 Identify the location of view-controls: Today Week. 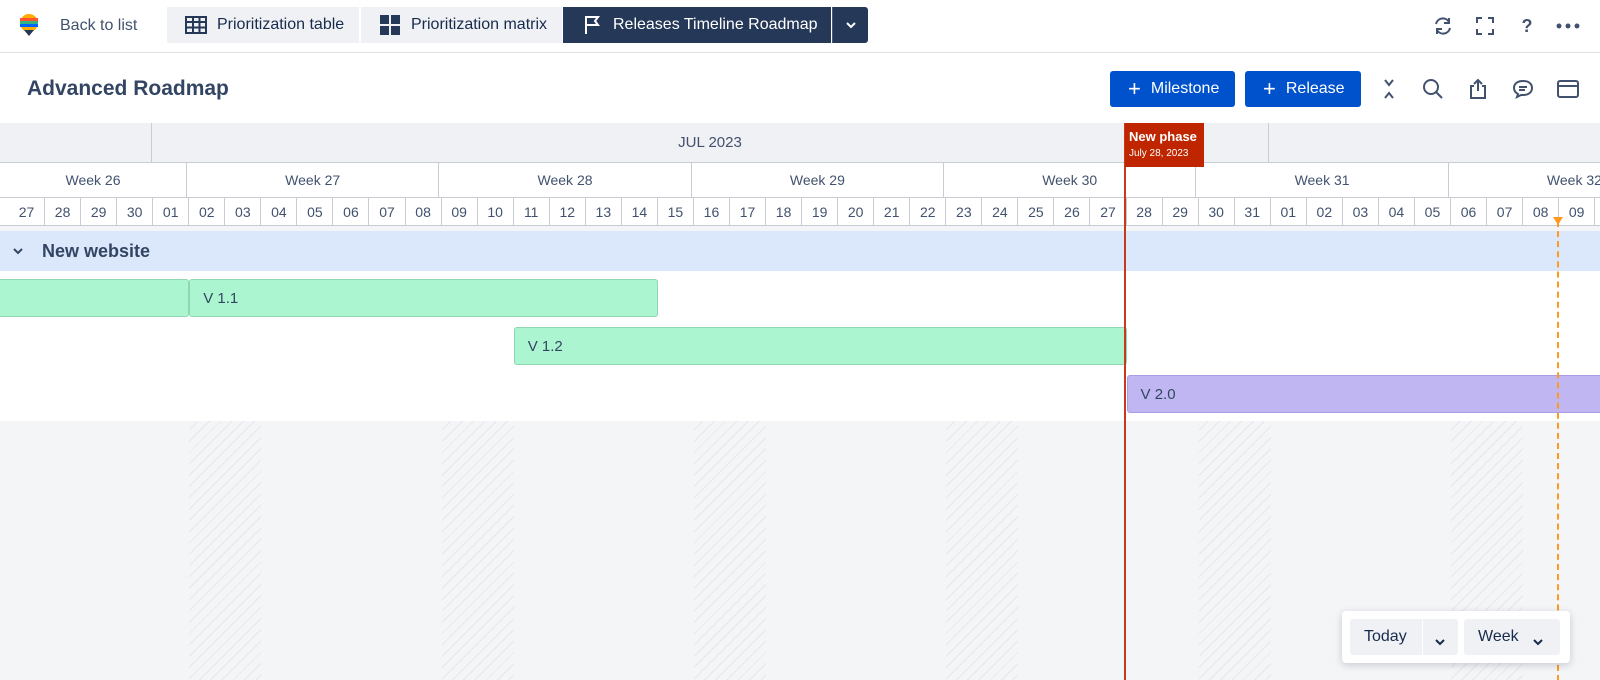
(1456, 637).